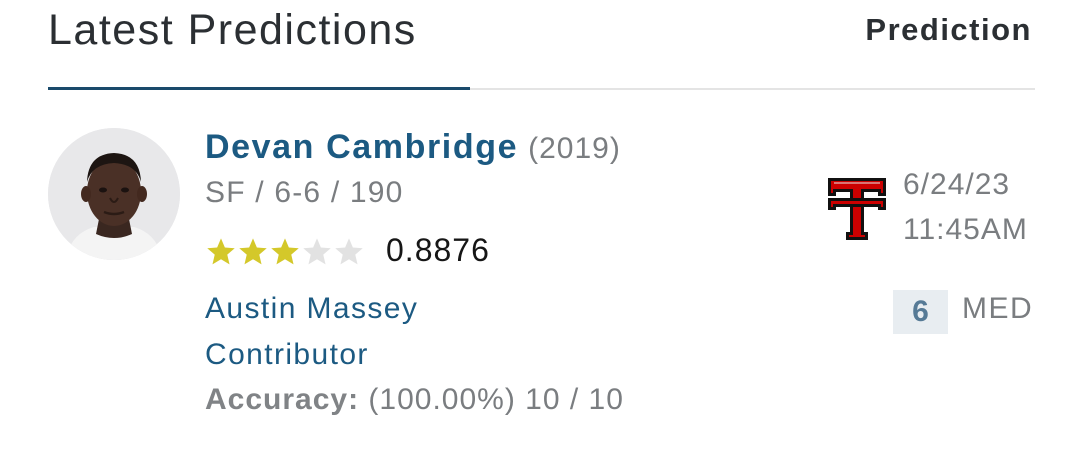 This screenshot has height=463, width=1080. I want to click on texas-tech-logo-icon, so click(857, 209).